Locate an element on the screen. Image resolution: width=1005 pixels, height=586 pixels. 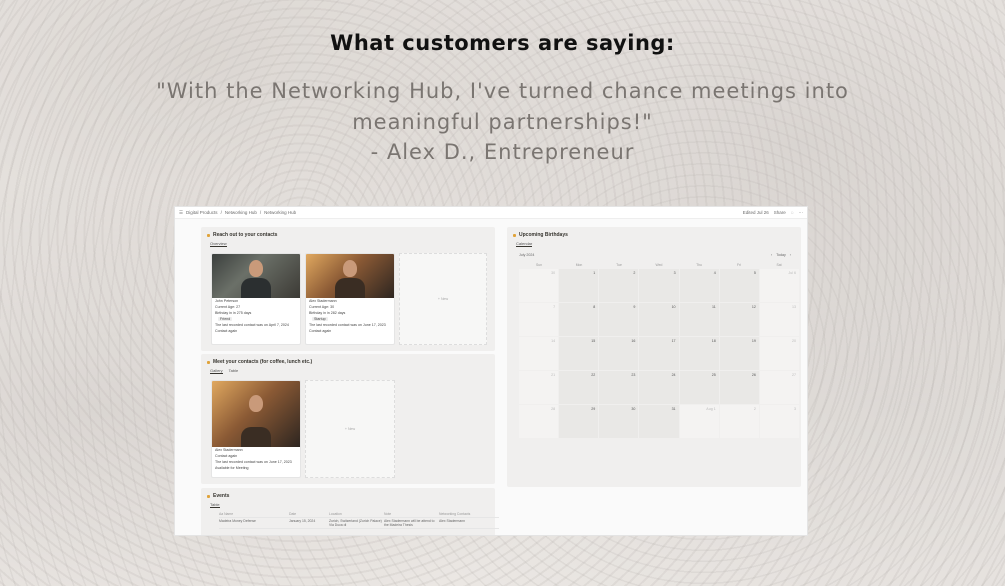
table-cell: January 15, 2024 is located at coordinates (302, 521).